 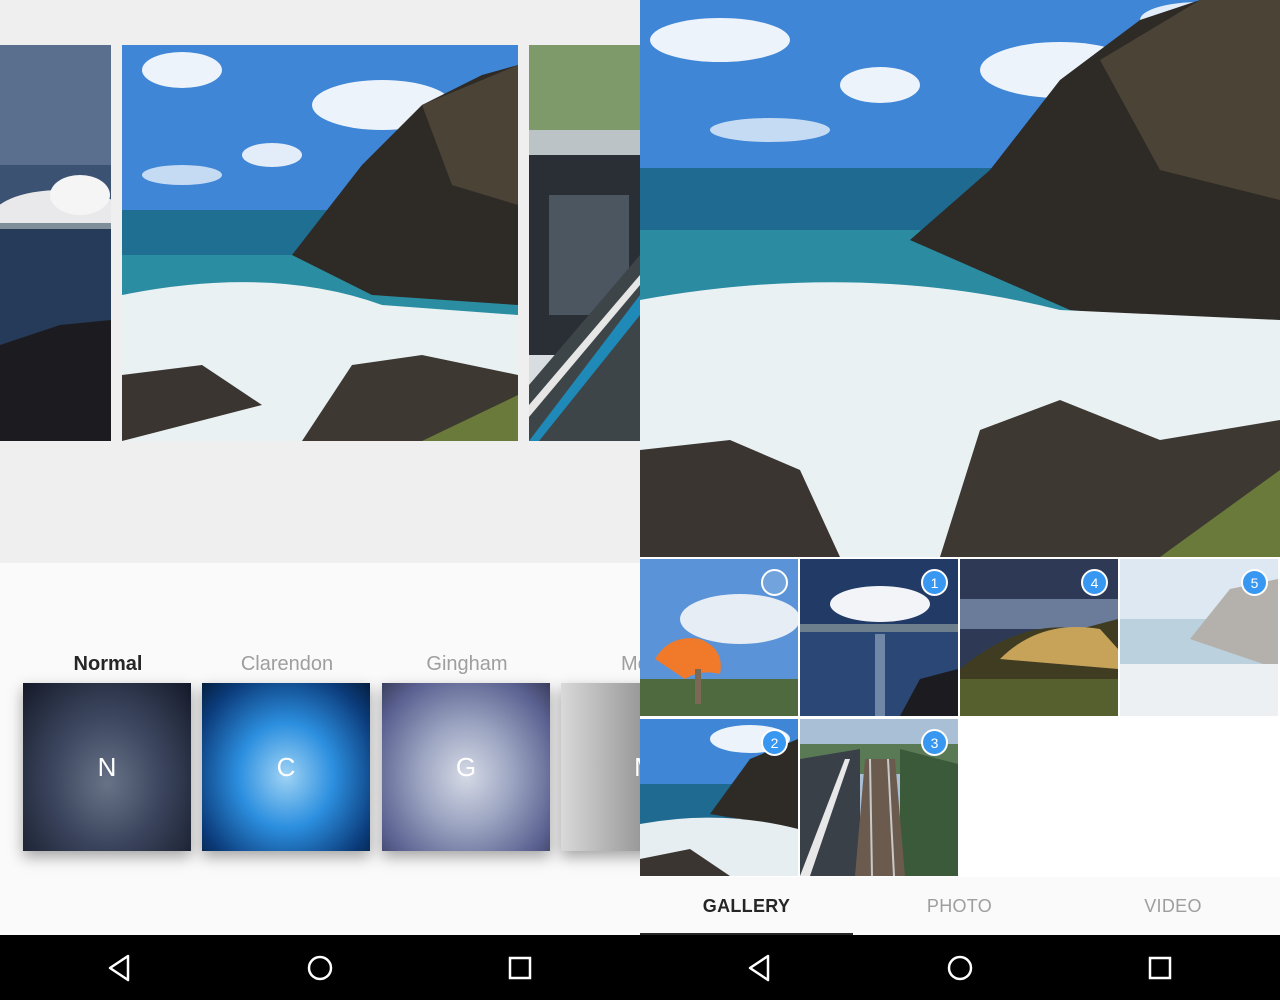 I want to click on filter-letter: C, so click(x=286, y=766).